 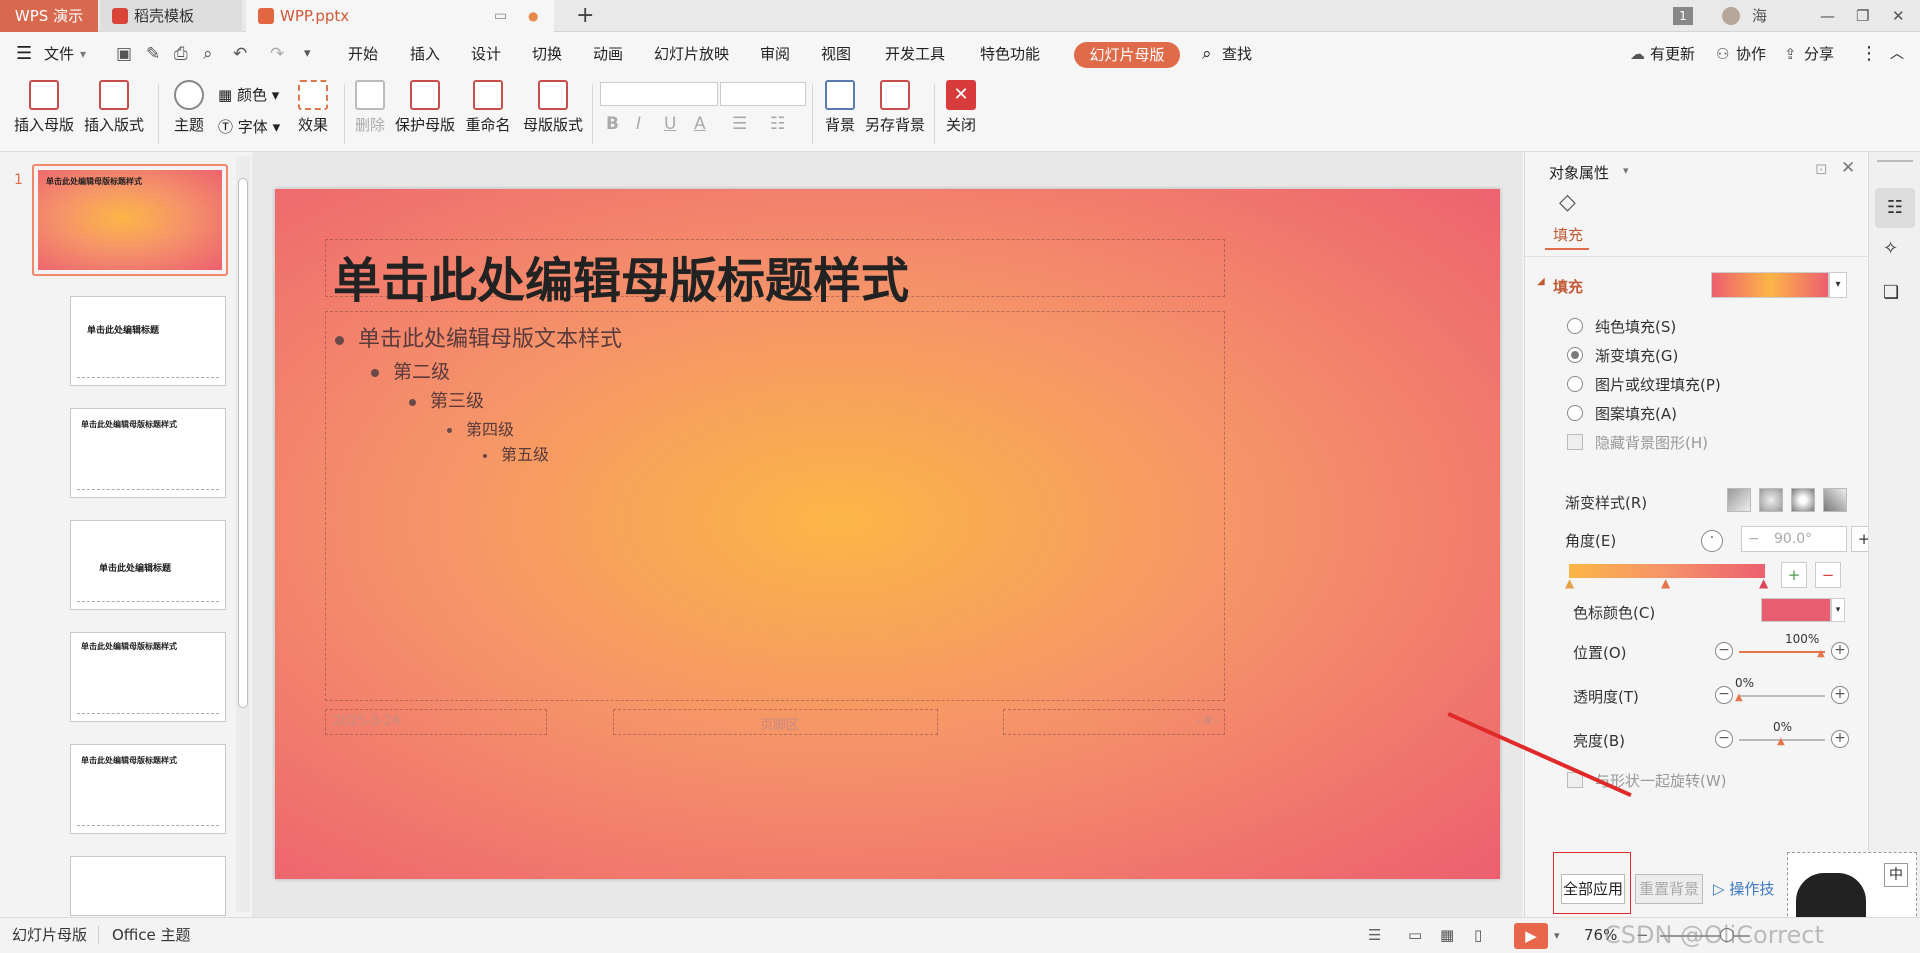 What do you see at coordinates (486, 54) in the screenshot?
I see `menu-design: 设计` at bounding box center [486, 54].